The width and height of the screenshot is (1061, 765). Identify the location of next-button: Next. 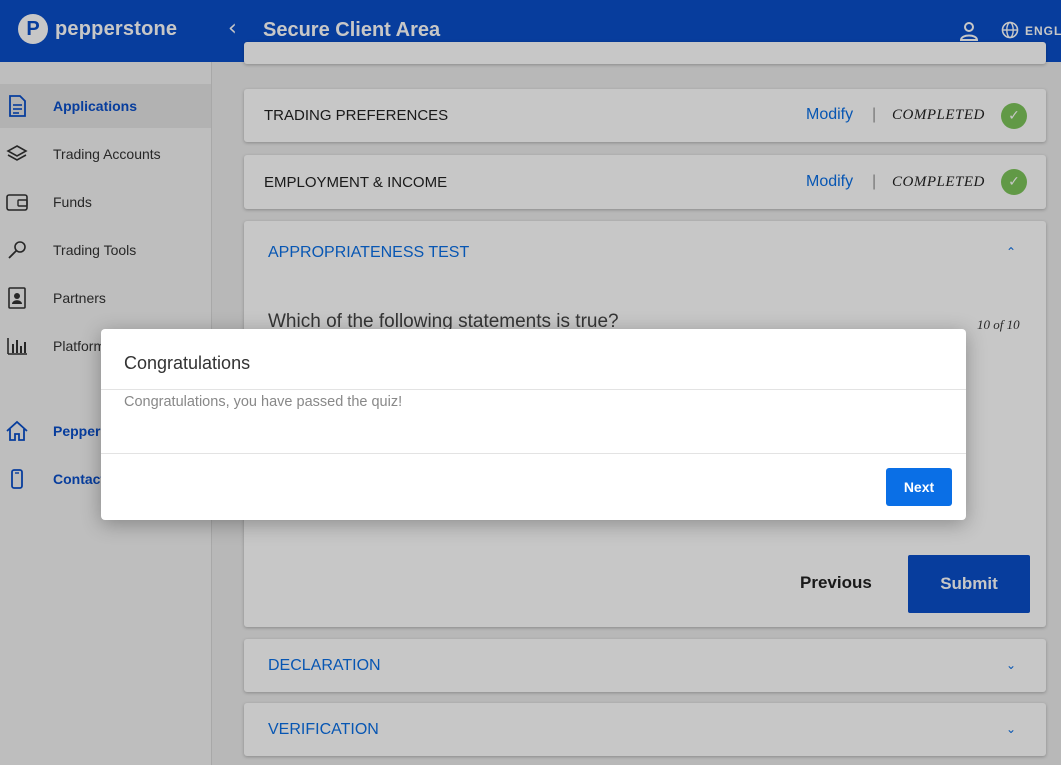
(919, 487).